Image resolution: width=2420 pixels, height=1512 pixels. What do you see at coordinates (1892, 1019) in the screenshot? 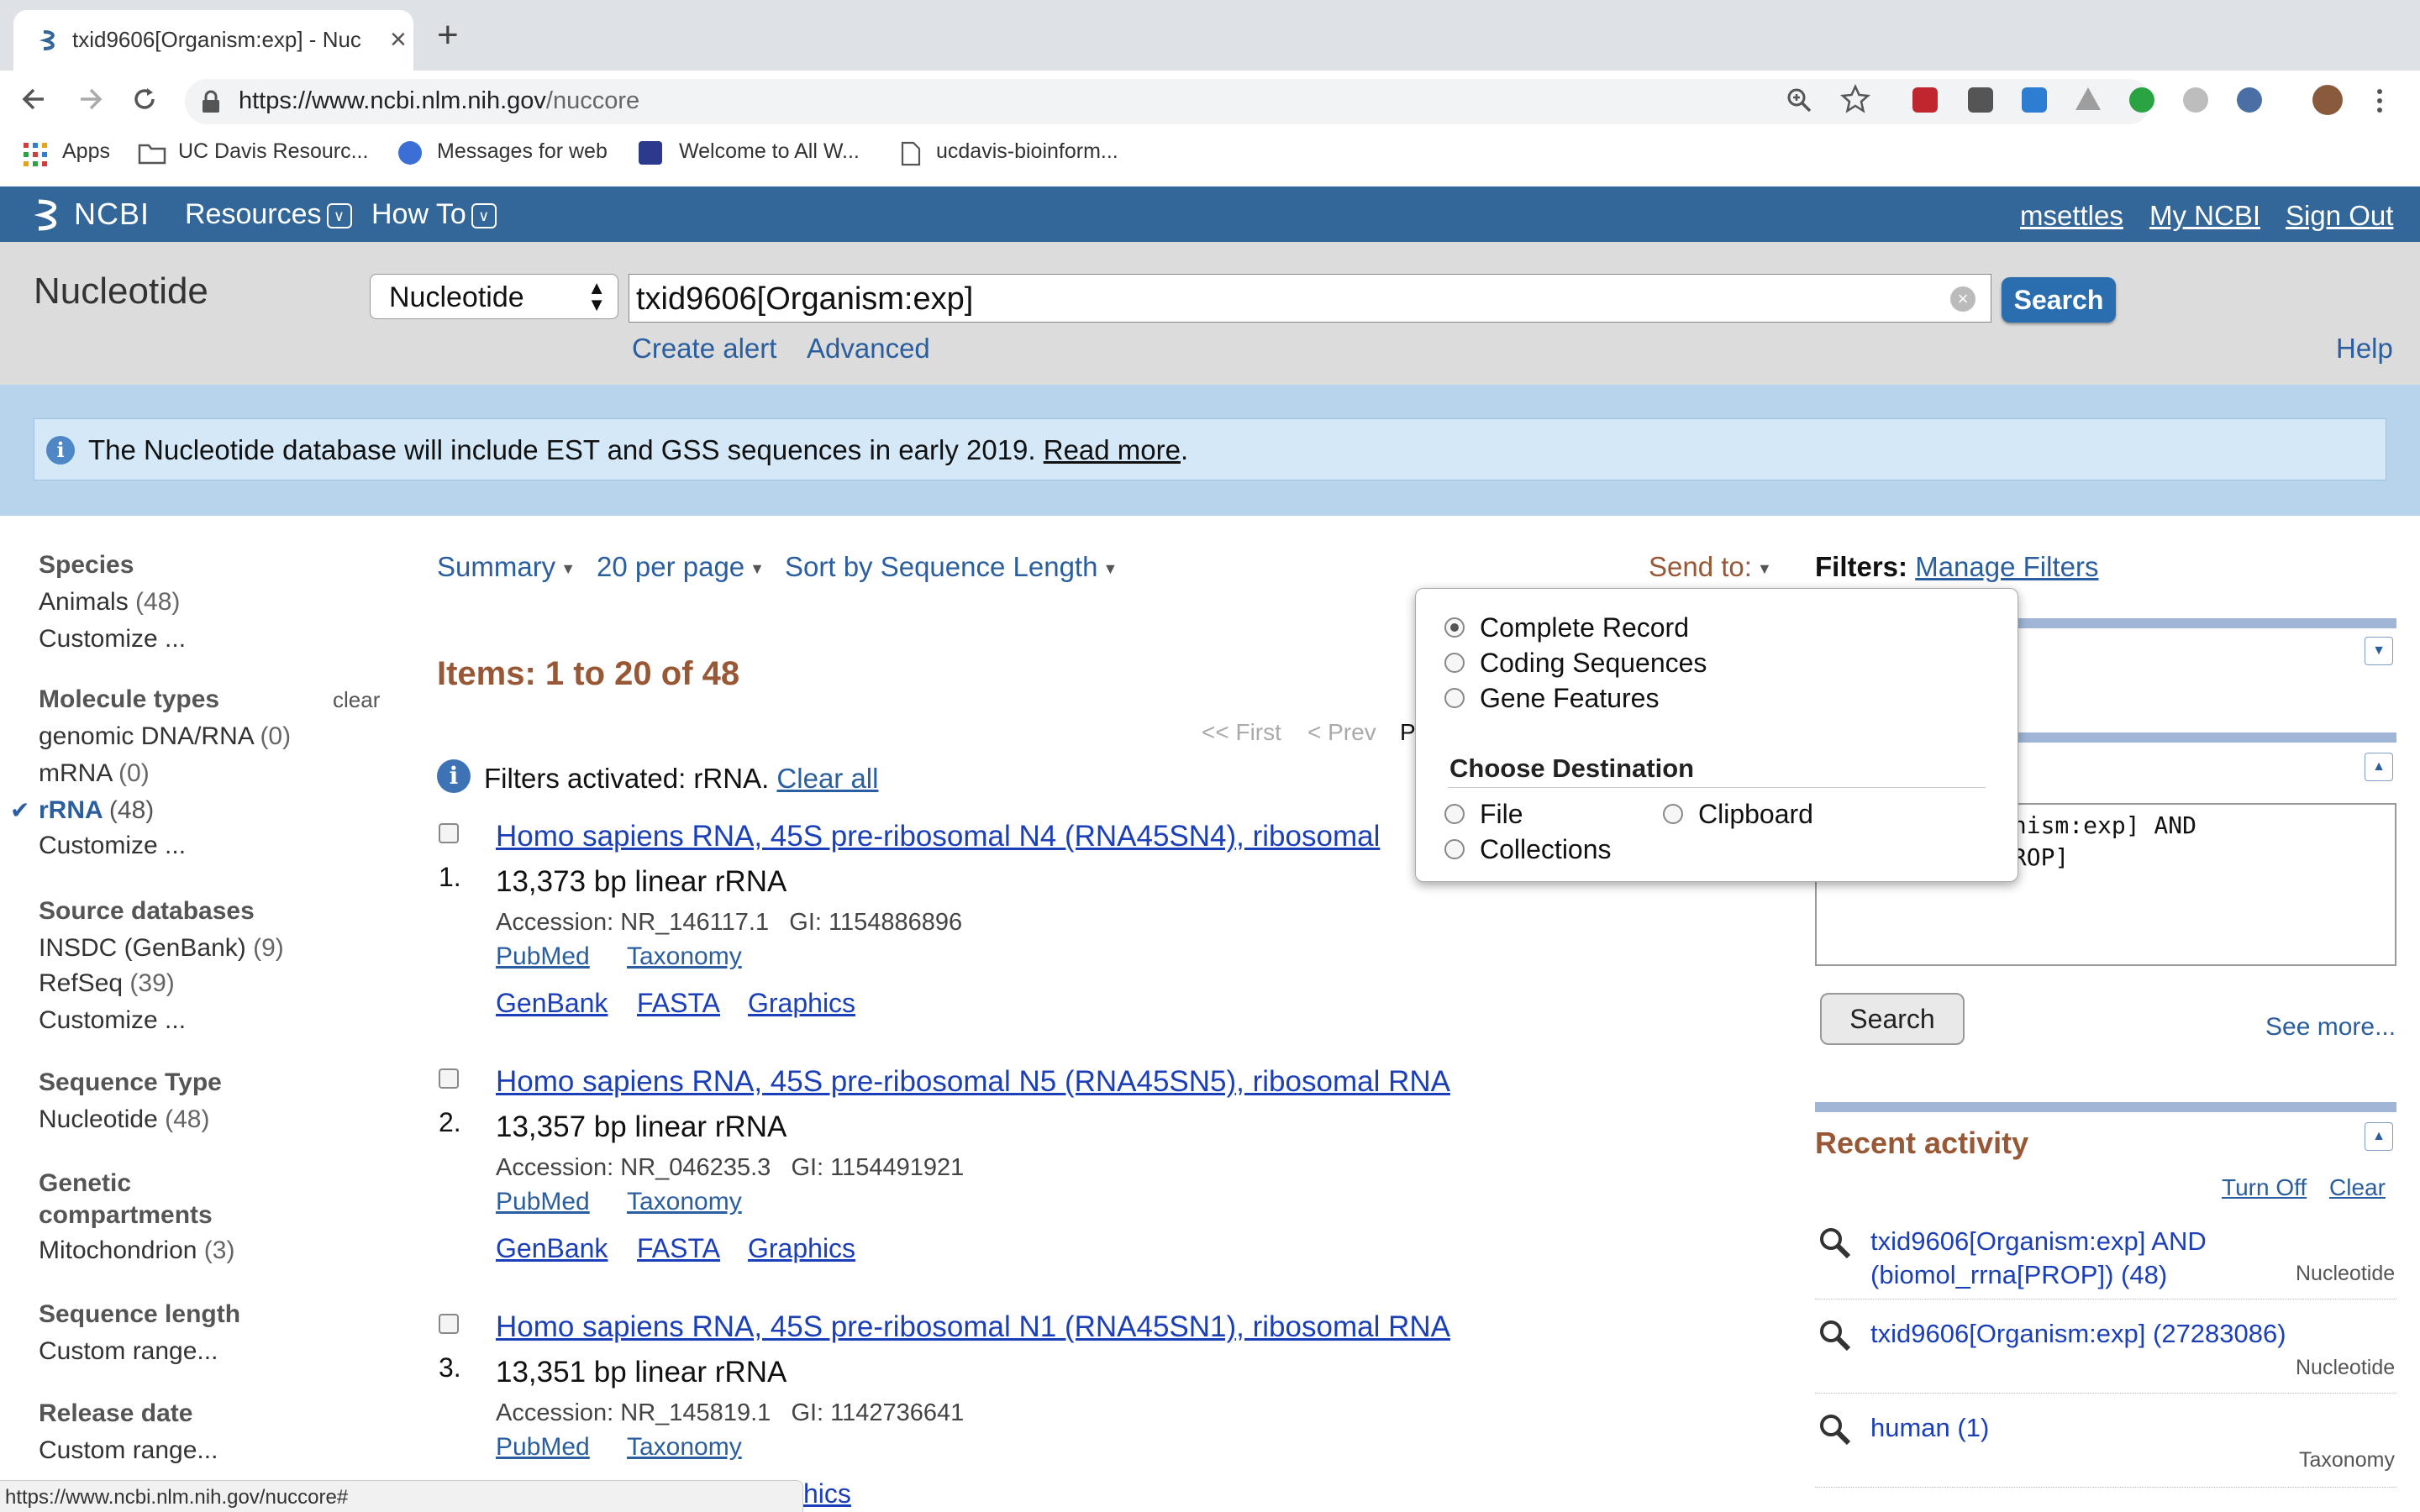
I see `details-search-button: Search` at bounding box center [1892, 1019].